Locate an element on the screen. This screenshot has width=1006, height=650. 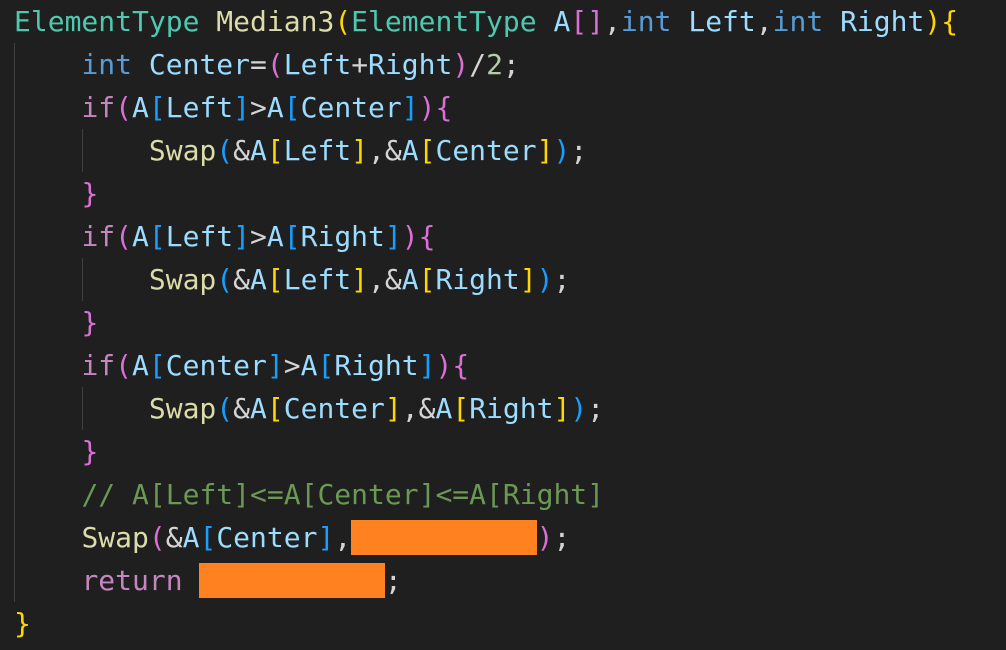
code-line: Swap(&A[Left],&A[Center]); is located at coordinates (300, 150).